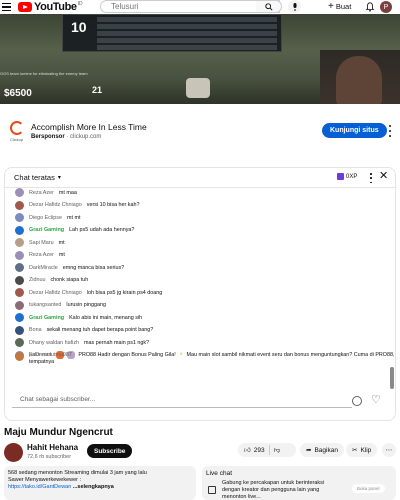 This screenshot has height=500, width=400. I want to click on logo-country-code: ID, so click(80, 4).